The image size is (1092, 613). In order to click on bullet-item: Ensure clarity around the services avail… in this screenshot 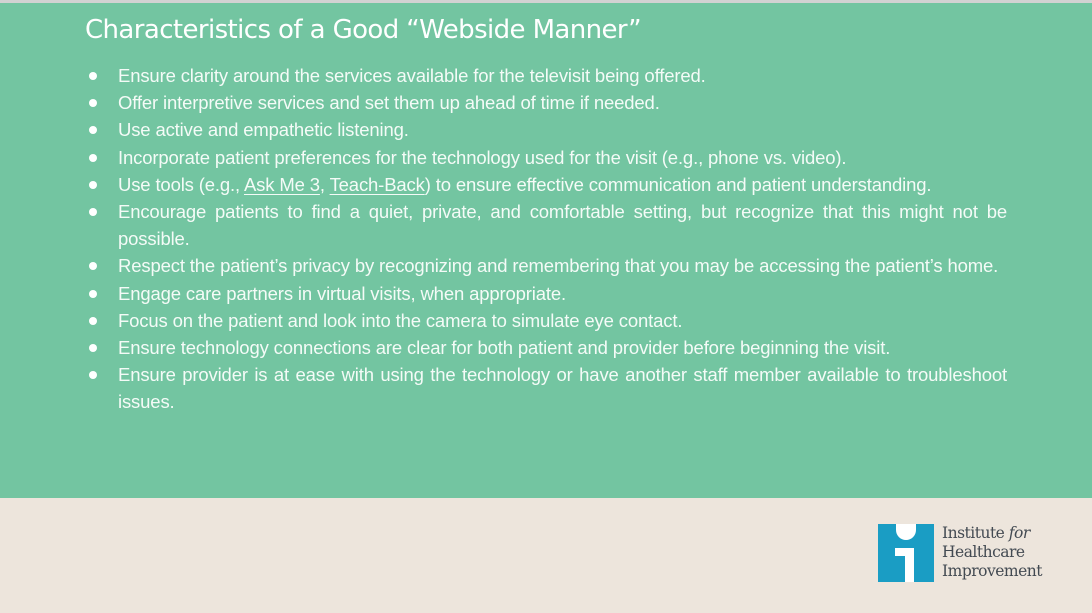, I will do `click(503, 75)`.